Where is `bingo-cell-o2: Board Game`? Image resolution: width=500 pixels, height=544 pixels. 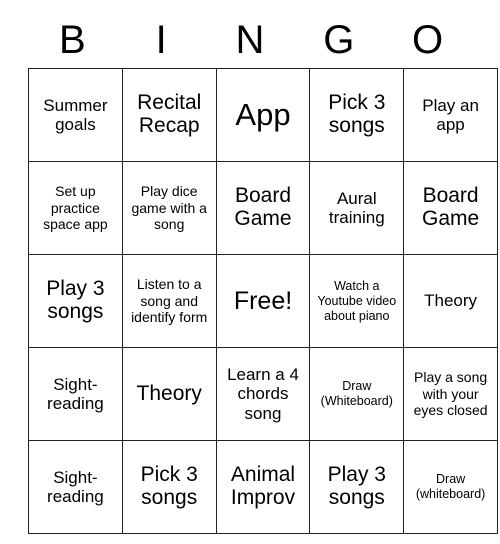
bingo-cell-o2: Board Game is located at coordinates (450, 208).